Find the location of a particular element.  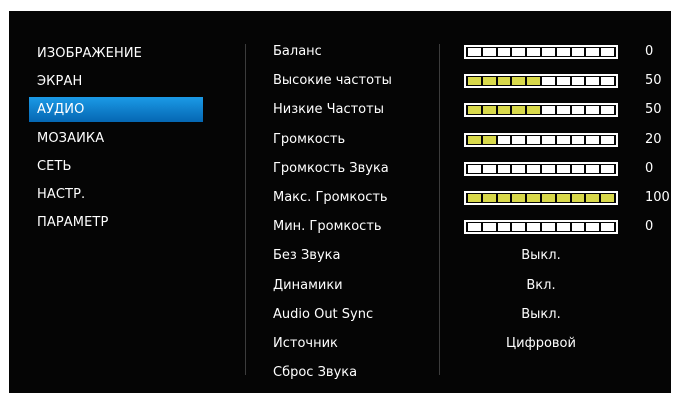

menu-item-mozaika: МОЗАИКА is located at coordinates (116, 138).